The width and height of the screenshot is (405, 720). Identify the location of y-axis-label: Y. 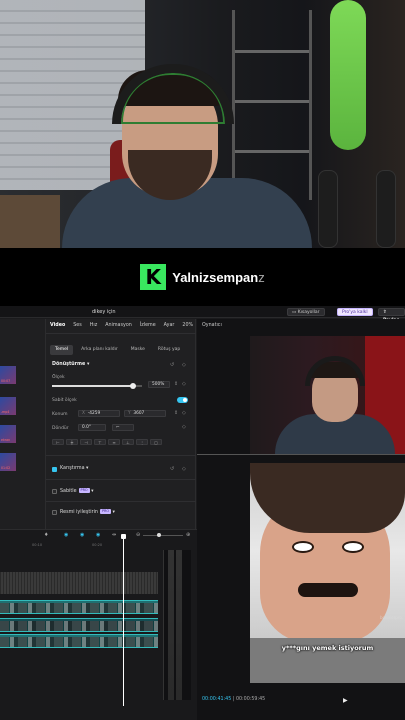
(129, 413).